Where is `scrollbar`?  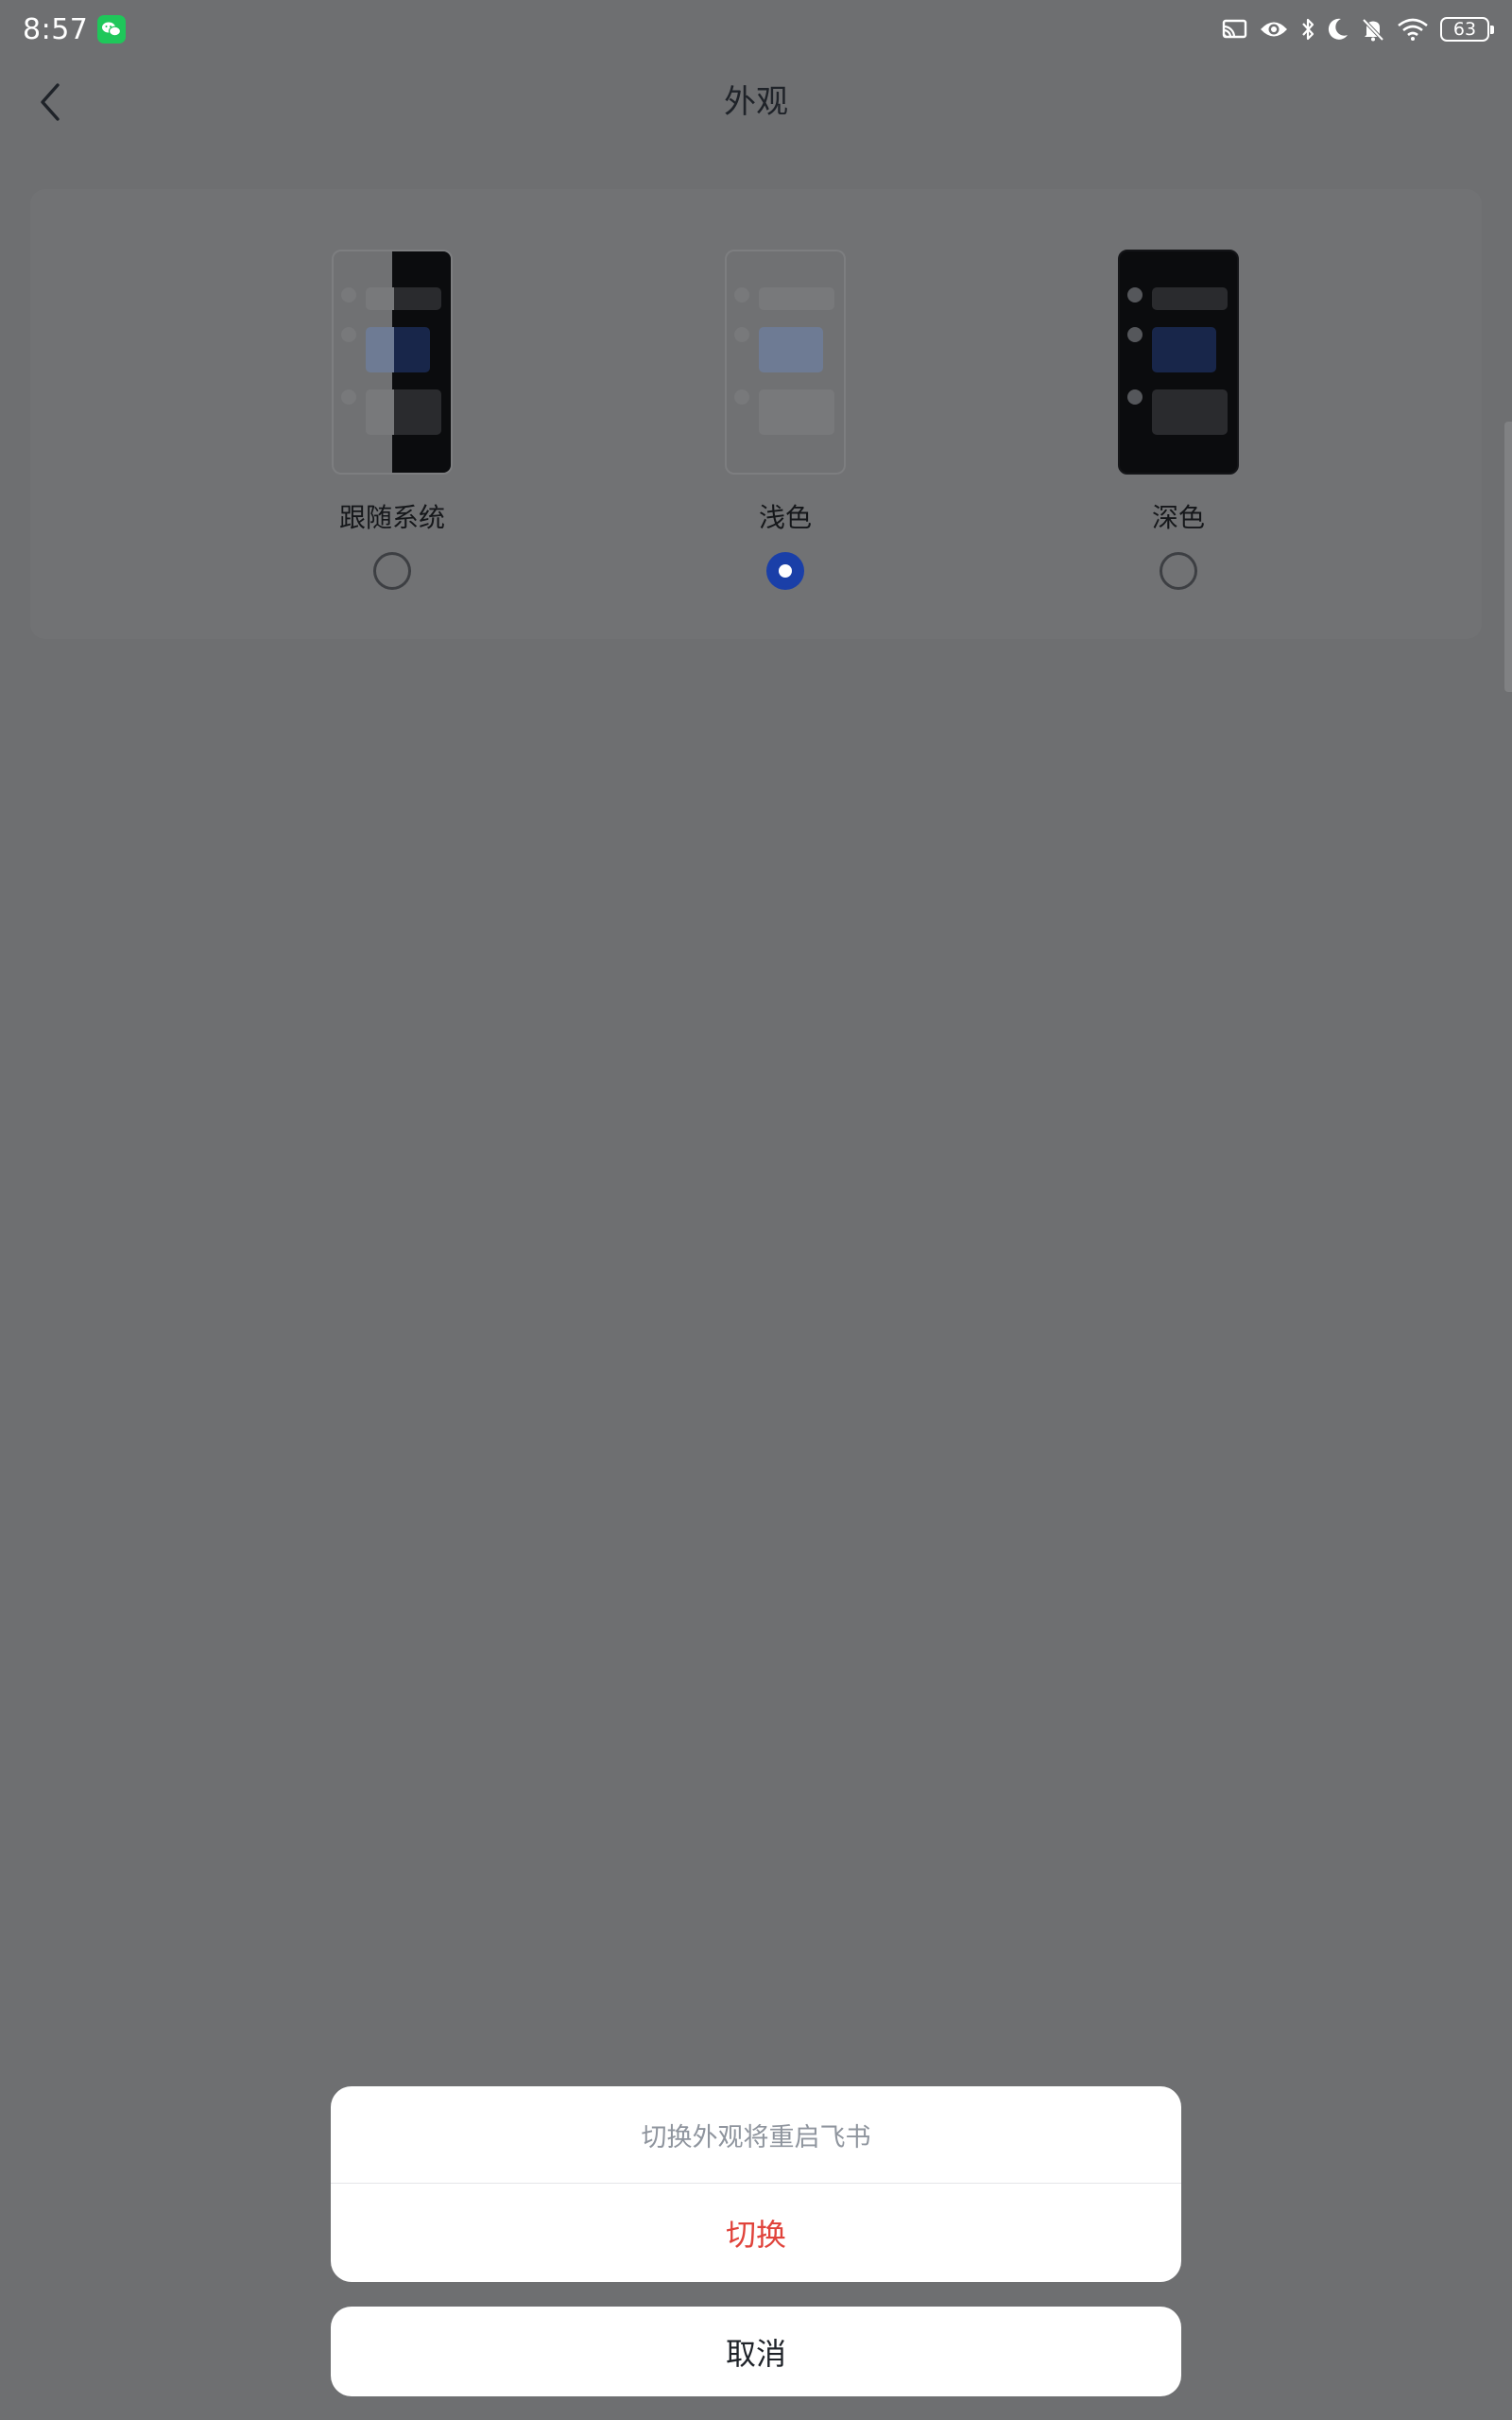 scrollbar is located at coordinates (1508, 557).